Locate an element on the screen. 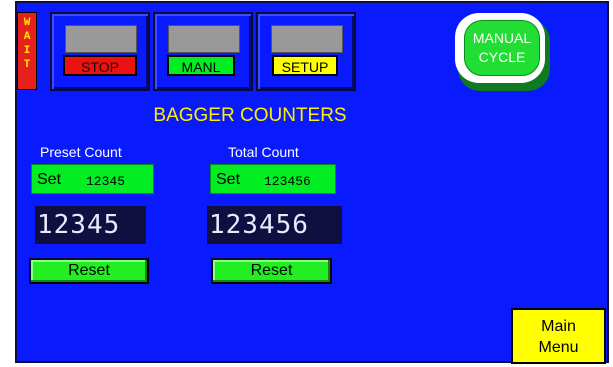  wait-letter: T is located at coordinates (27, 65).